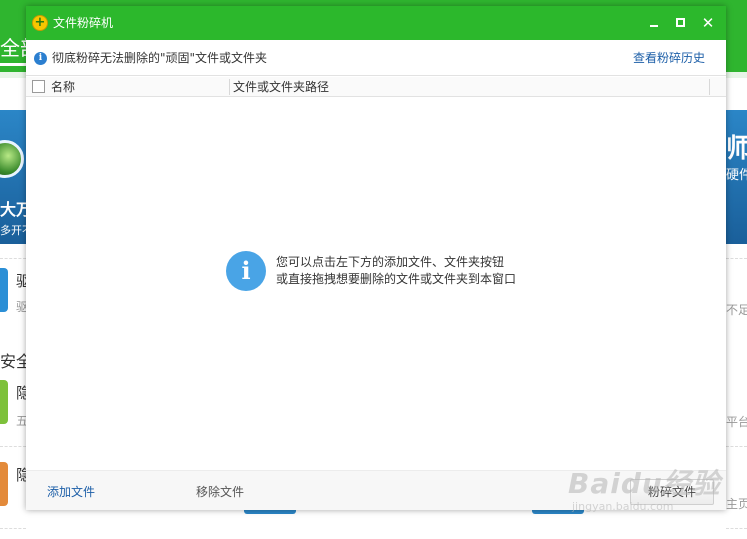 The width and height of the screenshot is (747, 539). I want to click on close-icon: ✕, so click(708, 23).